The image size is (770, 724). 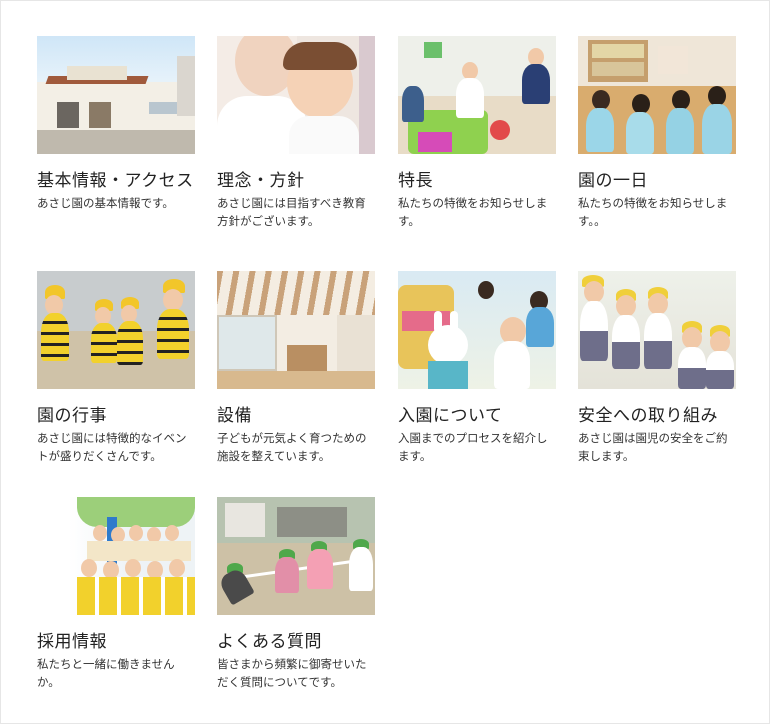 I want to click on card-title: 設備, so click(x=234, y=416).